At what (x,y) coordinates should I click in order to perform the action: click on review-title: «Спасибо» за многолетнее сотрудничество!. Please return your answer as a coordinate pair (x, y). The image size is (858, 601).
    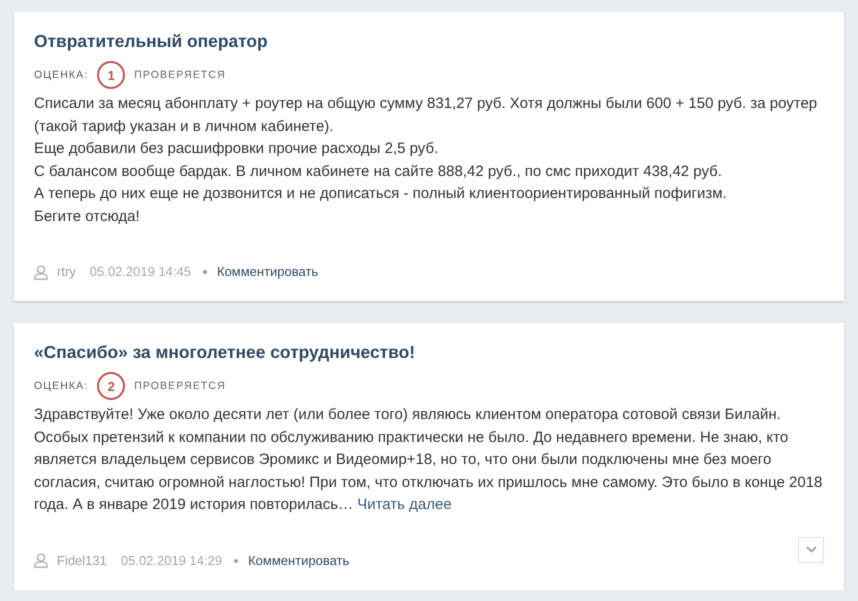
    Looking at the image, I should click on (225, 352).